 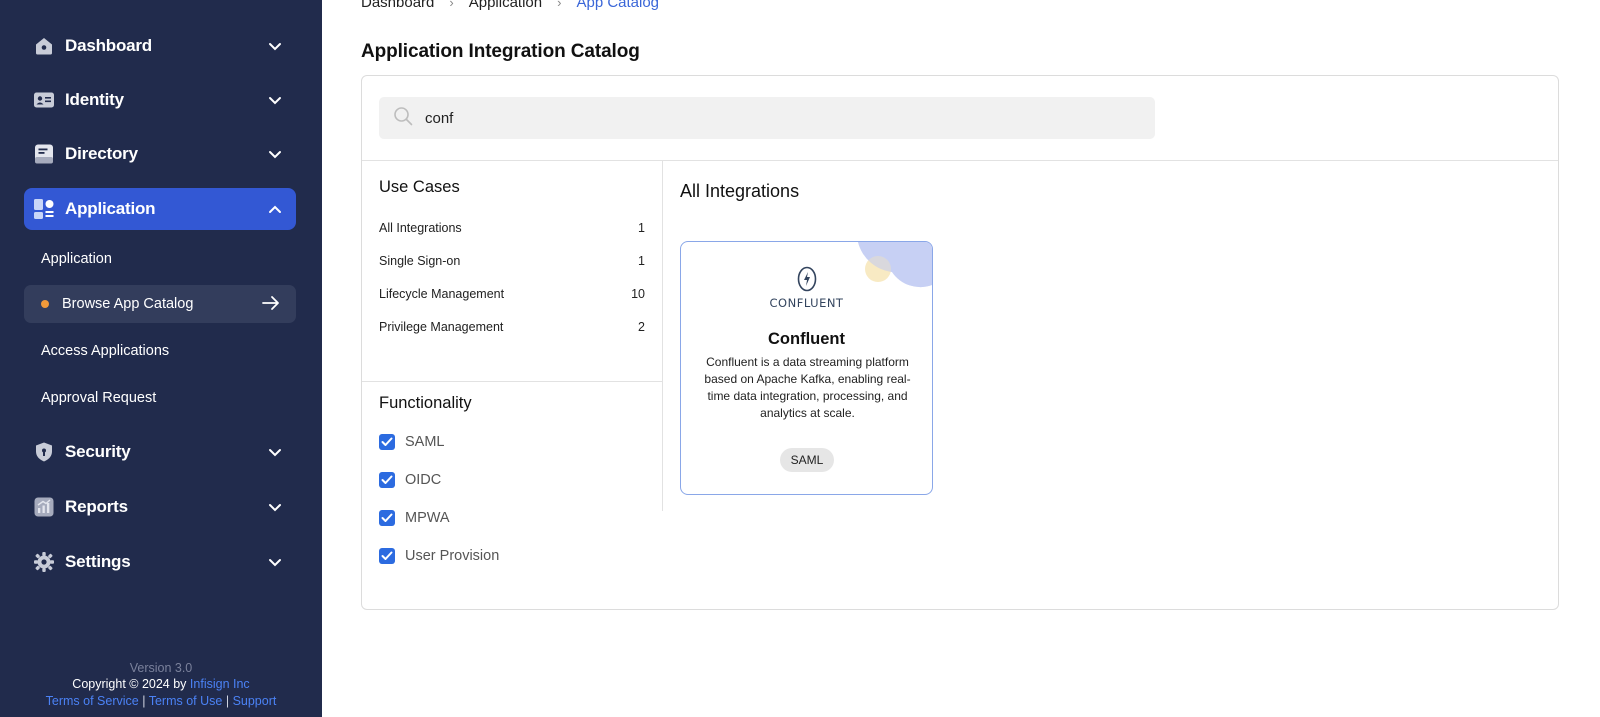 What do you see at coordinates (512, 327) in the screenshot?
I see `use-case-privilege-management: Privilege Management 2` at bounding box center [512, 327].